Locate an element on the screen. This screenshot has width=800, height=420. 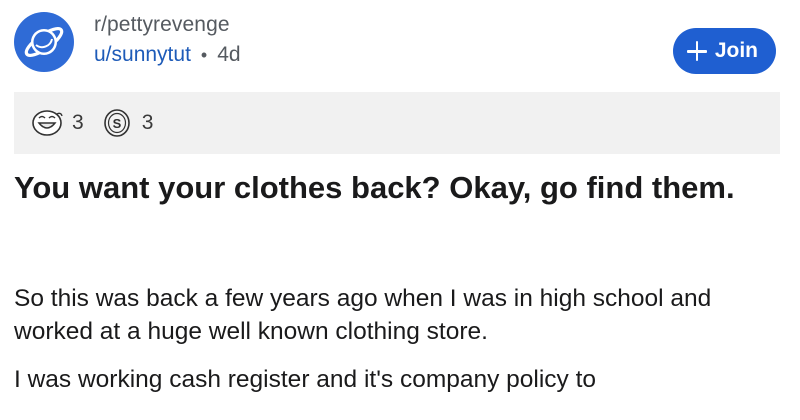
post-meta: r/pettyrevenge u/sunnytut • 4d is located at coordinates (167, 40).